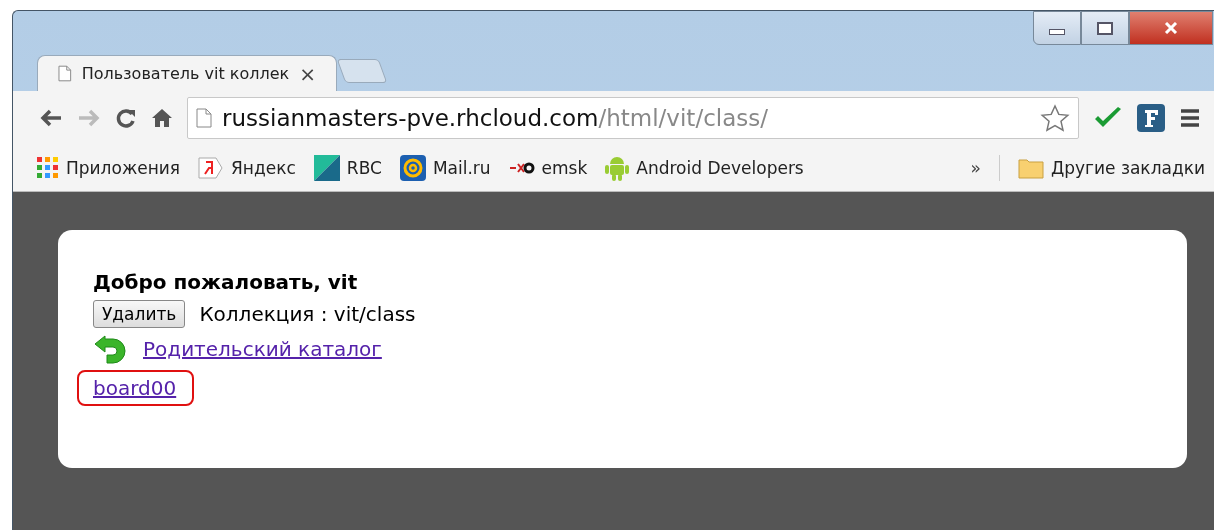 This screenshot has width=1214, height=530. I want to click on folder-icon, so click(1030, 168).